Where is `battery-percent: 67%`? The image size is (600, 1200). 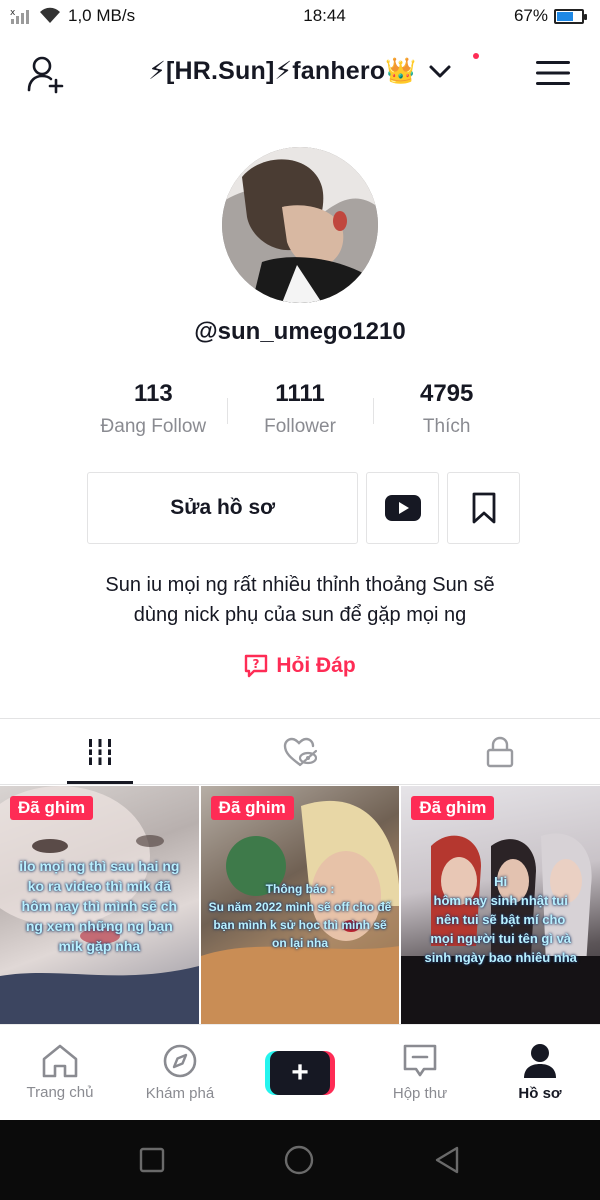 battery-percent: 67% is located at coordinates (530, 15).